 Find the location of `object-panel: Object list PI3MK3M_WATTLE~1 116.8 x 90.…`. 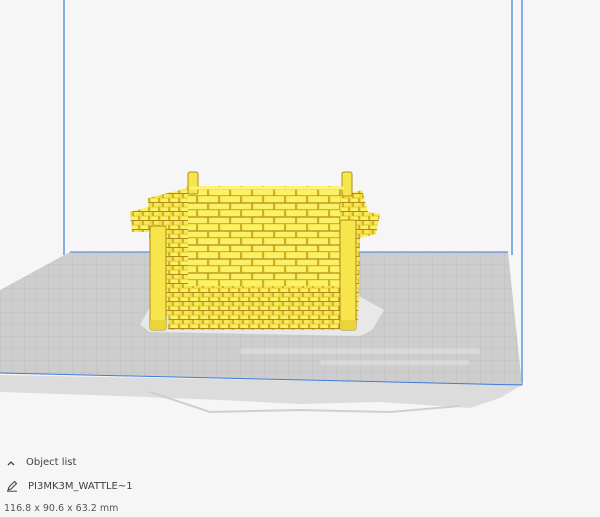

object-panel: Object list PI3MK3M_WATTLE~1 116.8 x 90.… is located at coordinates (300, 481).